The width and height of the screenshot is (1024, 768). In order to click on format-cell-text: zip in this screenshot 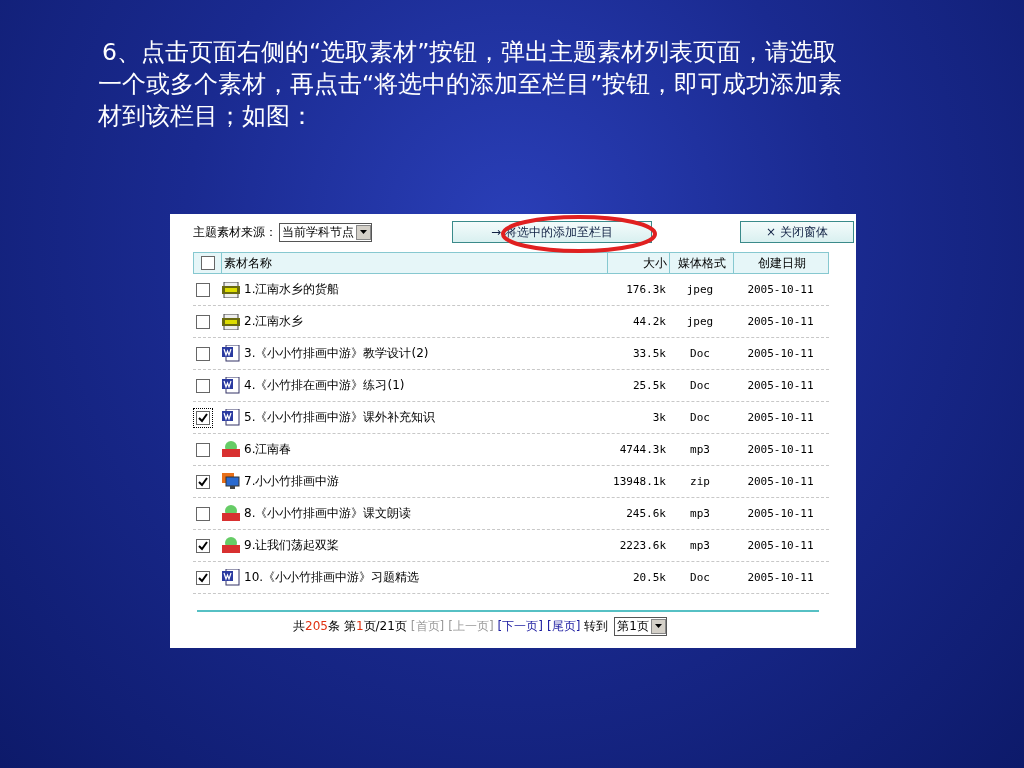, I will do `click(700, 481)`.